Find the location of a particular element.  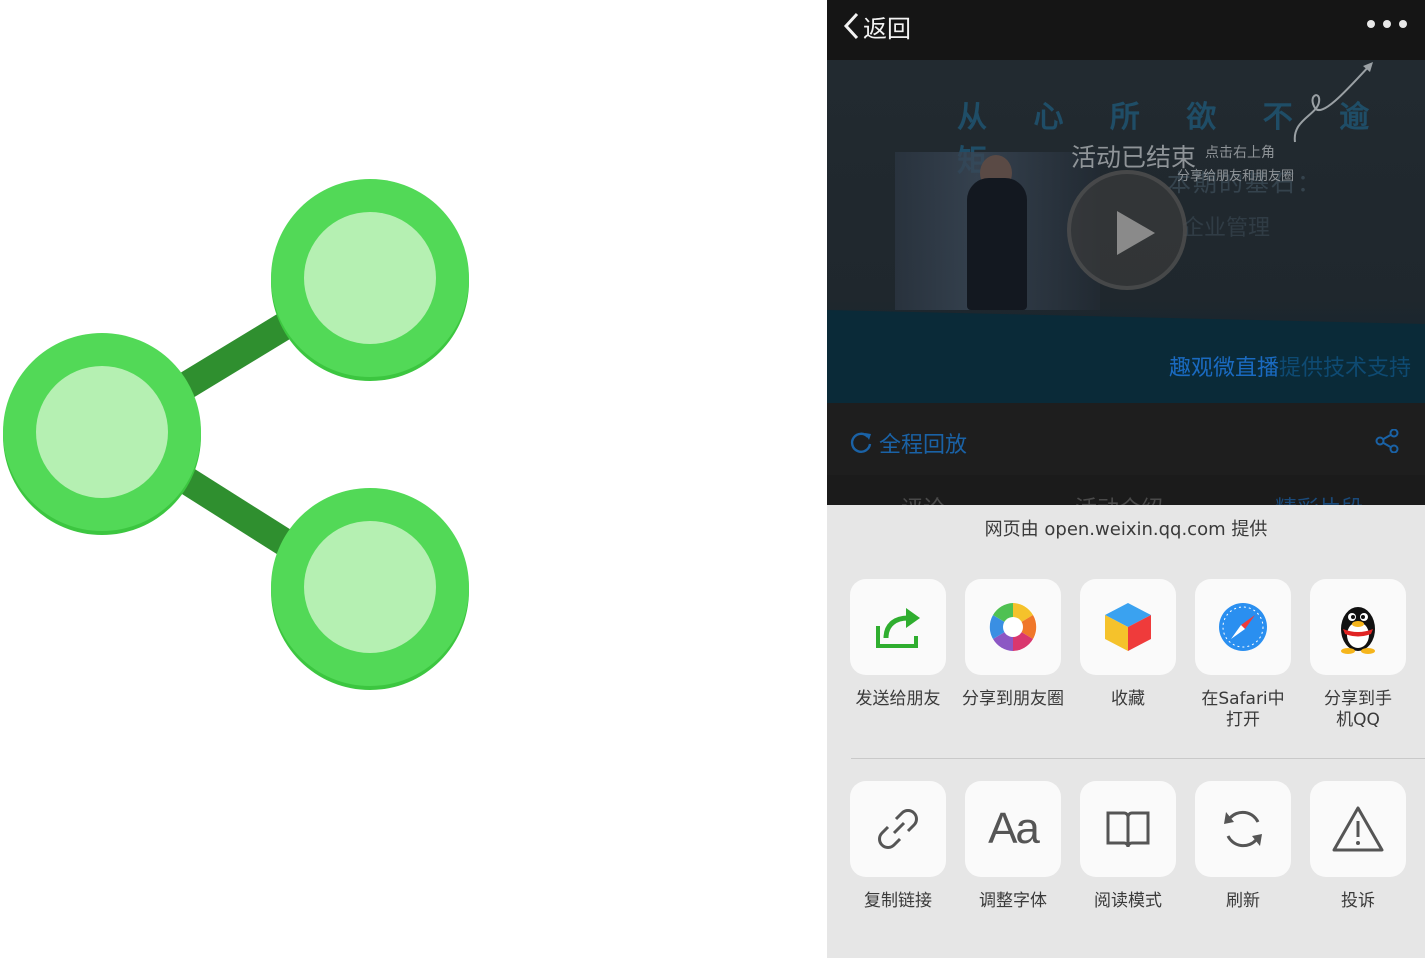

reading-mode-button: 阅读模式 is located at coordinates (1128, 846).